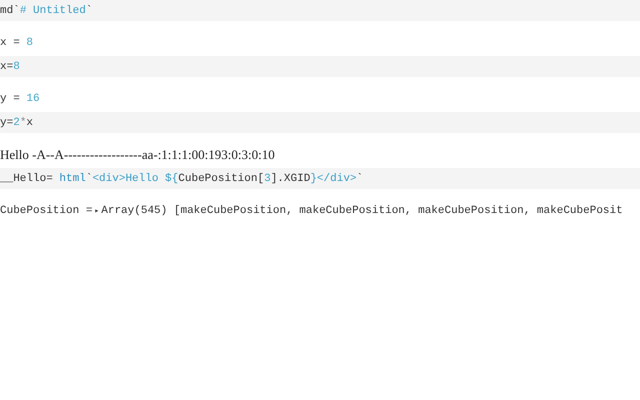  What do you see at coordinates (320, 178) in the screenshot?
I see `code-editor: __Hello= html`<div>Hello ${CubePosition[3].XGID}</div>`` at bounding box center [320, 178].